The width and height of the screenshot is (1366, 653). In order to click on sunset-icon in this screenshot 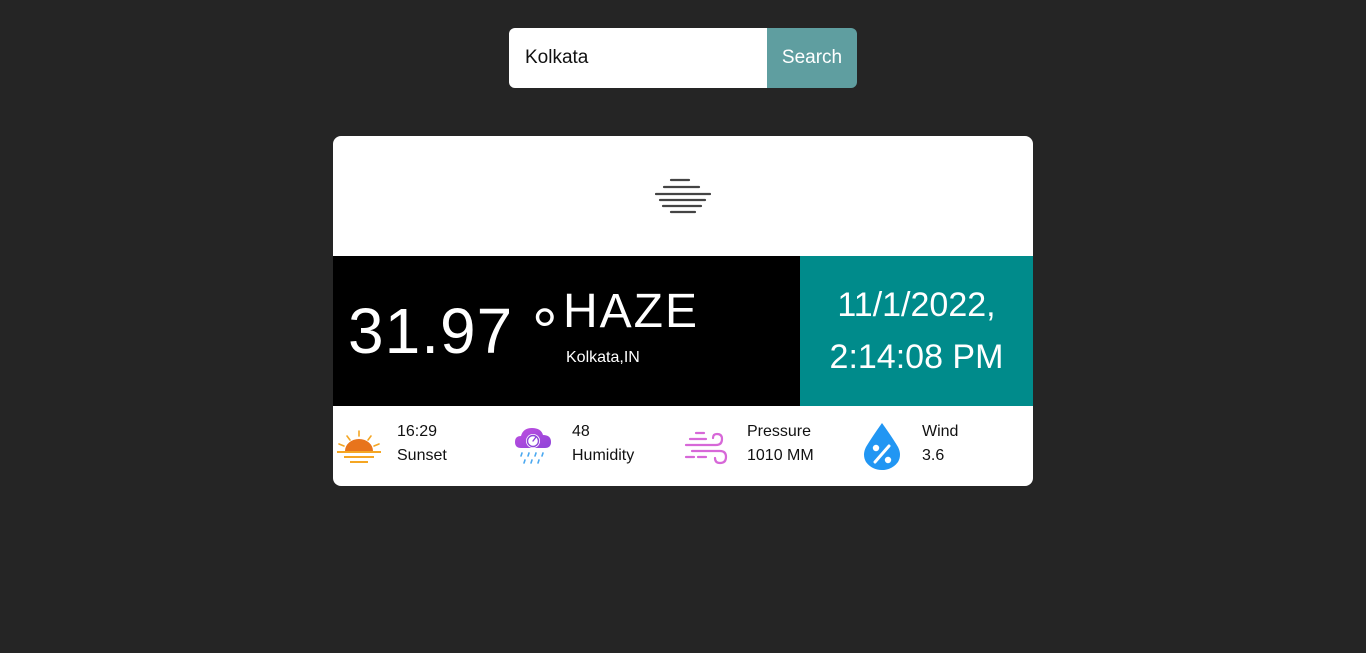, I will do `click(359, 446)`.